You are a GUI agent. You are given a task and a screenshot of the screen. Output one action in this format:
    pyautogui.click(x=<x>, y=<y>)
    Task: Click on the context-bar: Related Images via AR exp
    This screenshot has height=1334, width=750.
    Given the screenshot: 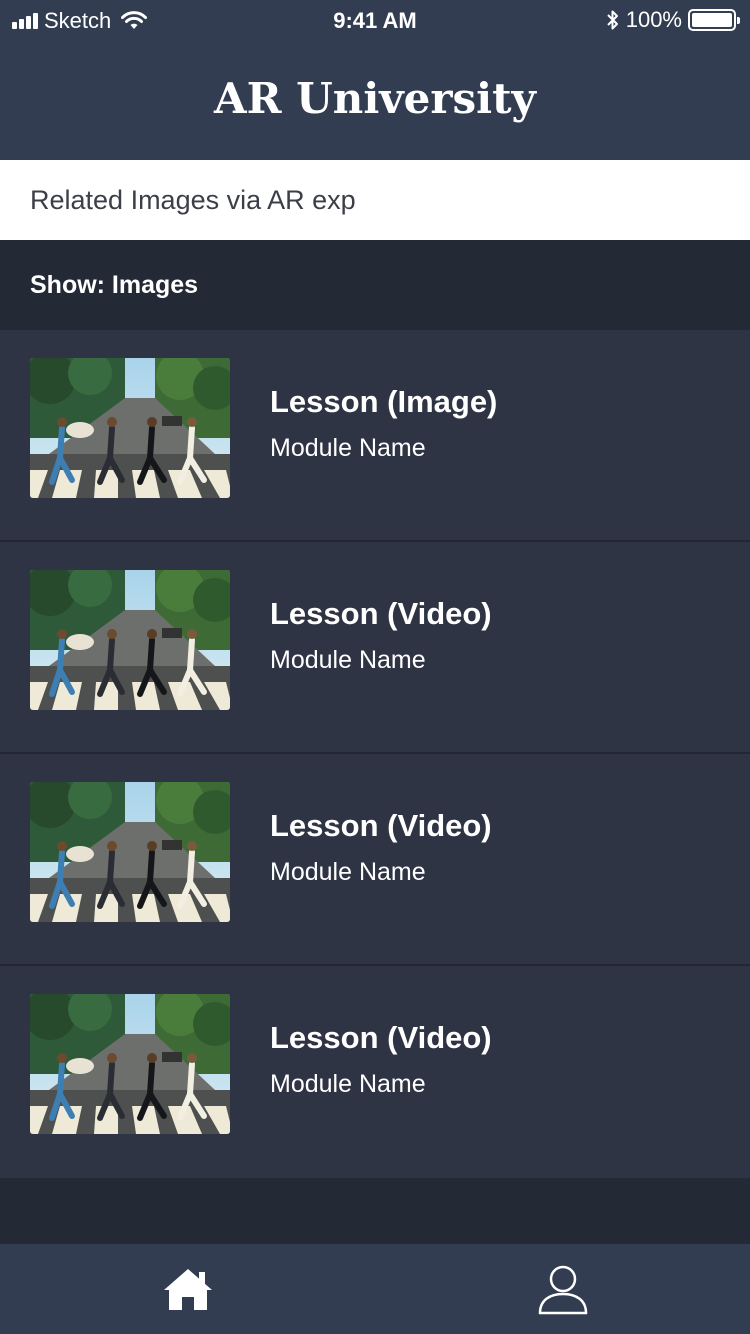 What is the action you would take?
    pyautogui.click(x=375, y=200)
    